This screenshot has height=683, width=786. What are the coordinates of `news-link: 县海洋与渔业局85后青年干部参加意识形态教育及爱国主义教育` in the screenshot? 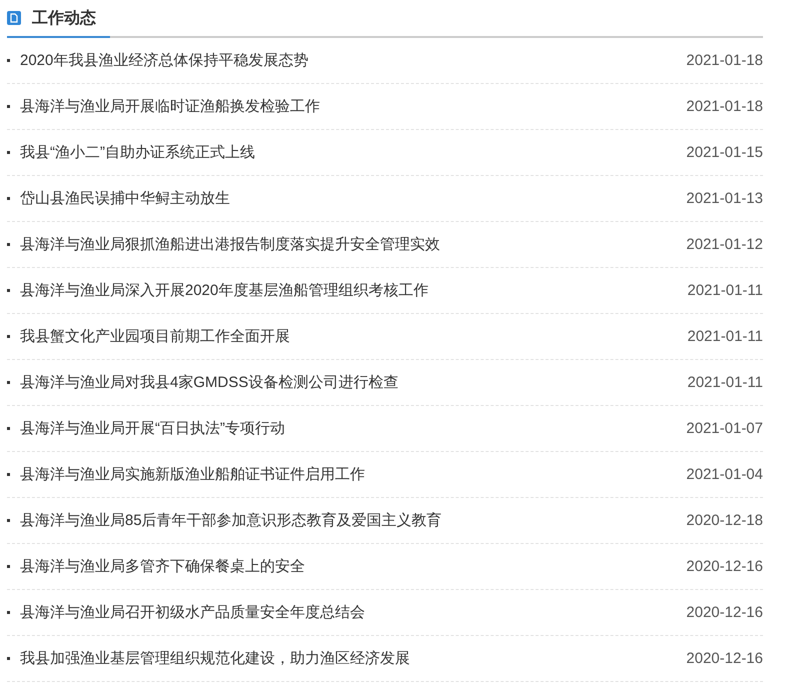 It's located at (353, 520).